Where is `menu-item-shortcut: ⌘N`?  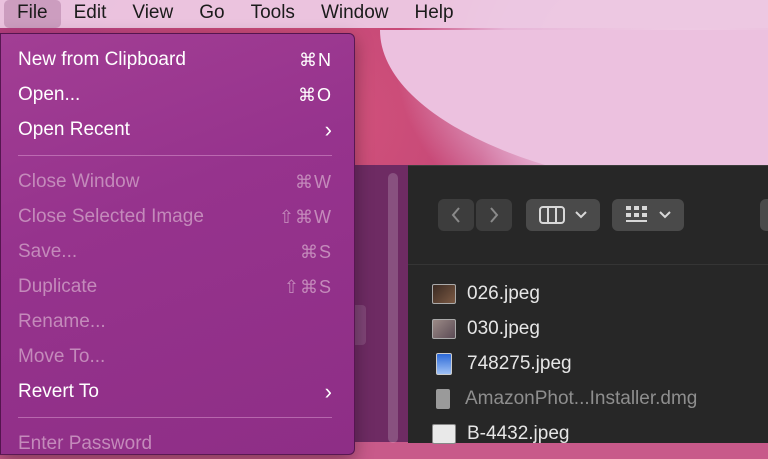
menu-item-shortcut: ⌘N is located at coordinates (315, 59).